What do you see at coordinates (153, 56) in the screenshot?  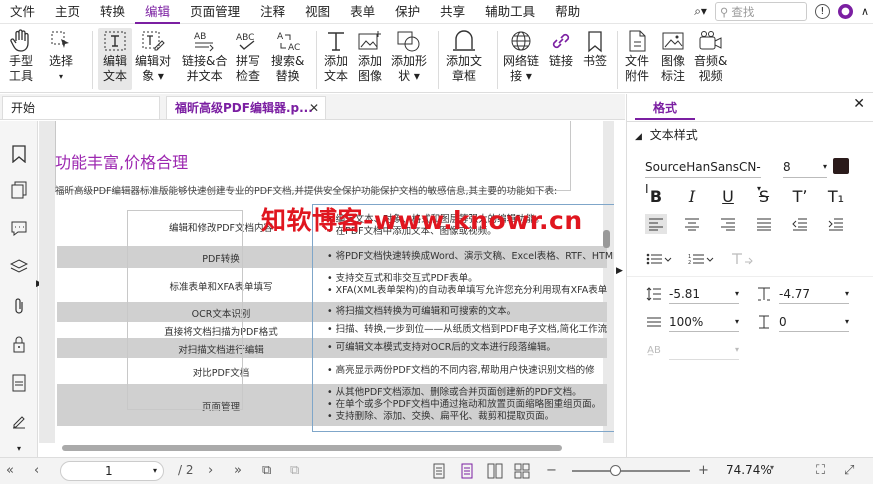 I see `edit-object-button: 编辑对 象 ▾` at bounding box center [153, 56].